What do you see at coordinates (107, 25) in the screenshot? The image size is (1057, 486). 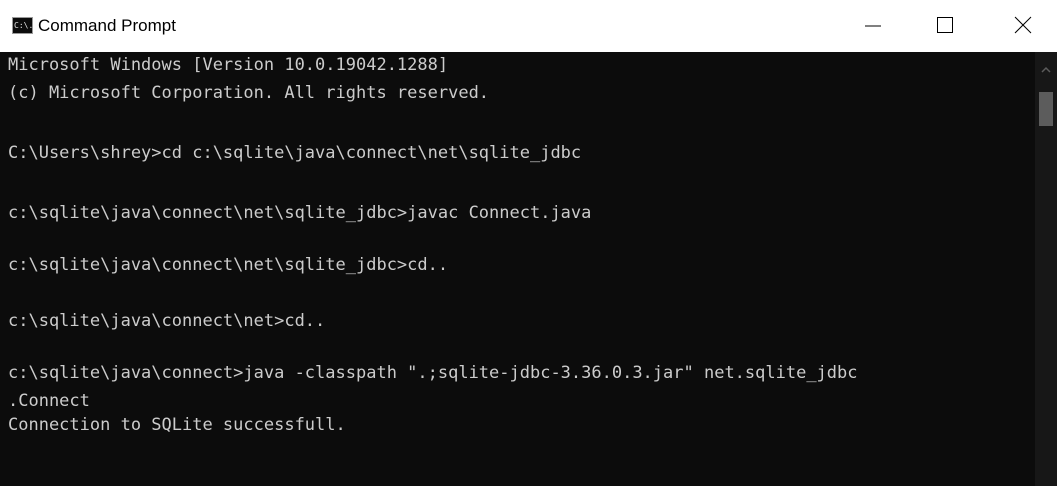 I see `window-title: Command Prompt` at bounding box center [107, 25].